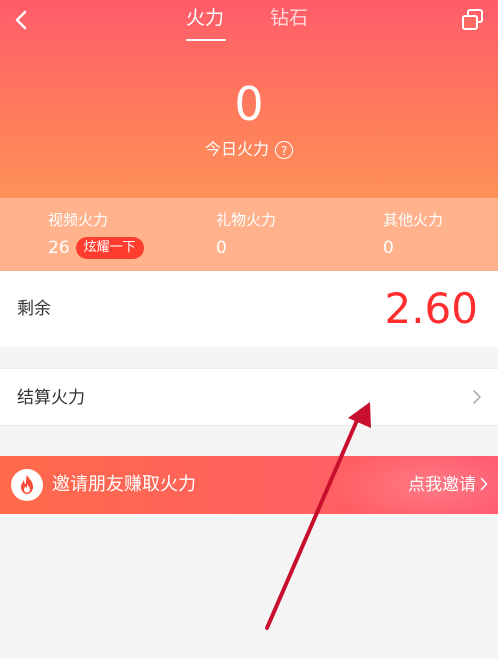 The image size is (498, 659). What do you see at coordinates (118, 235) in the screenshot?
I see `stat-video-firepower: 视频火力 26 炫耀一下` at bounding box center [118, 235].